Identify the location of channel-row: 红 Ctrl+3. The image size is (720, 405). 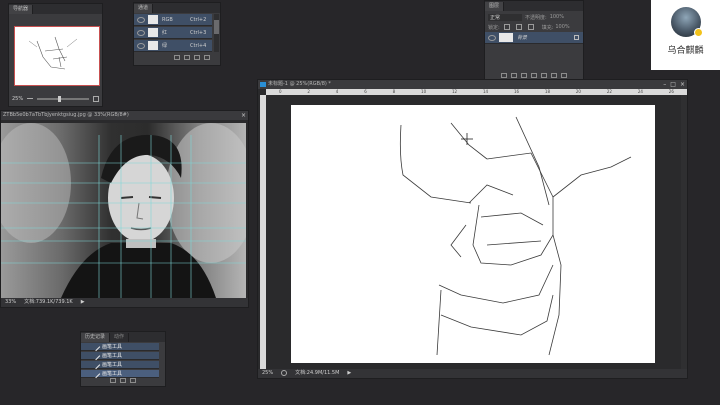
(173, 33).